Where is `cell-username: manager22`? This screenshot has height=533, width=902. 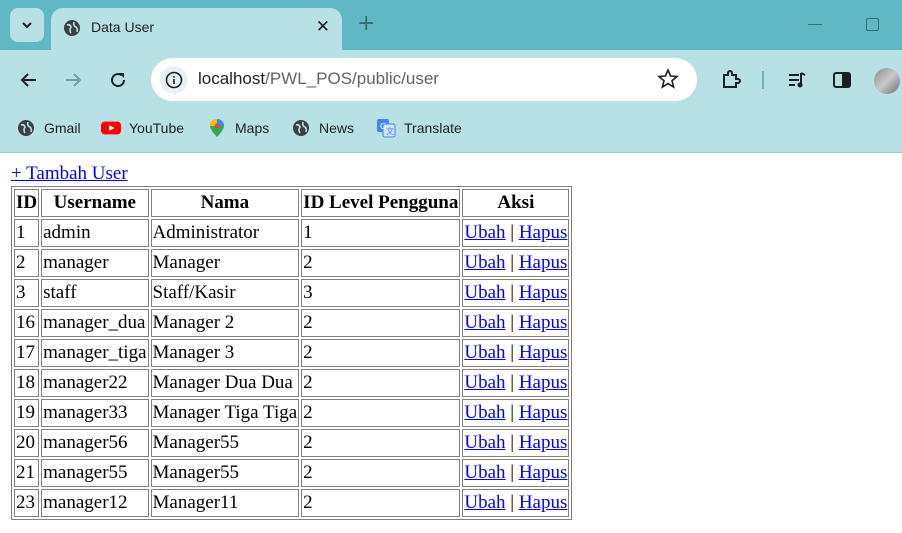
cell-username: manager22 is located at coordinates (95, 383).